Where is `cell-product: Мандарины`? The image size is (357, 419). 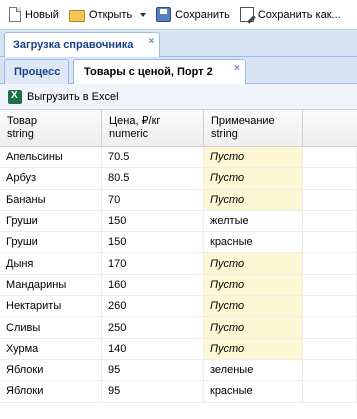
cell-product: Мандарины is located at coordinates (51, 285).